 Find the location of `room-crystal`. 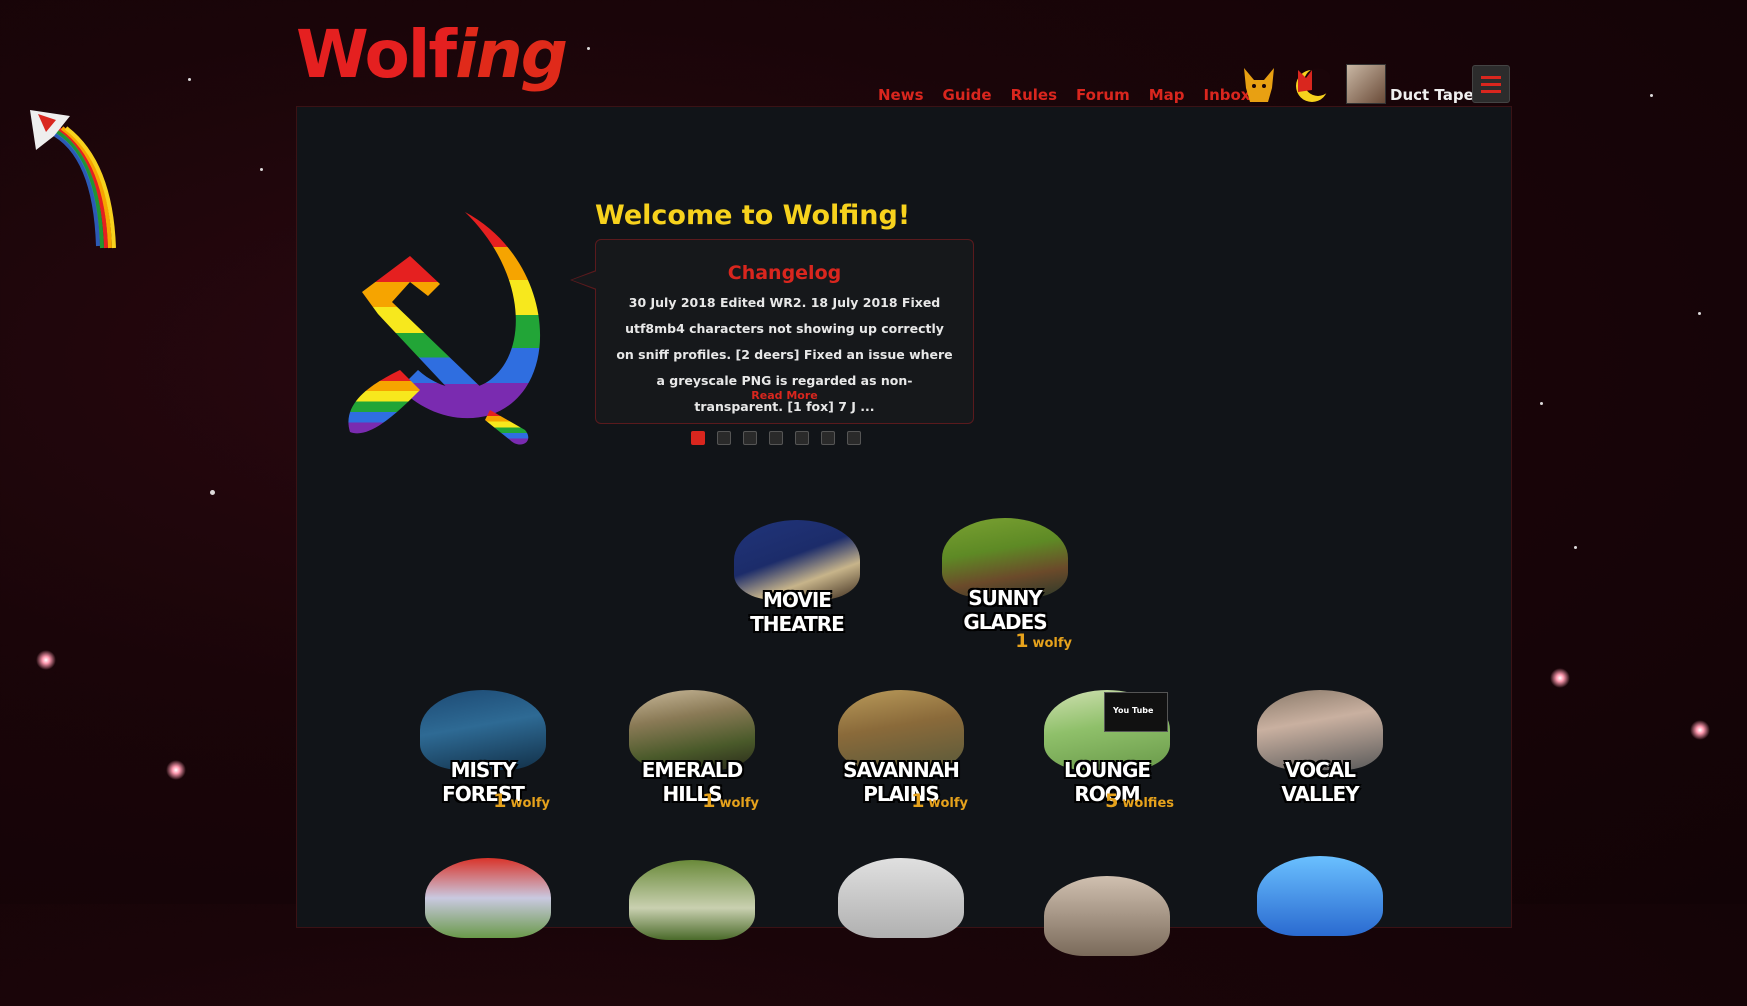

room-crystal is located at coordinates (1320, 921).